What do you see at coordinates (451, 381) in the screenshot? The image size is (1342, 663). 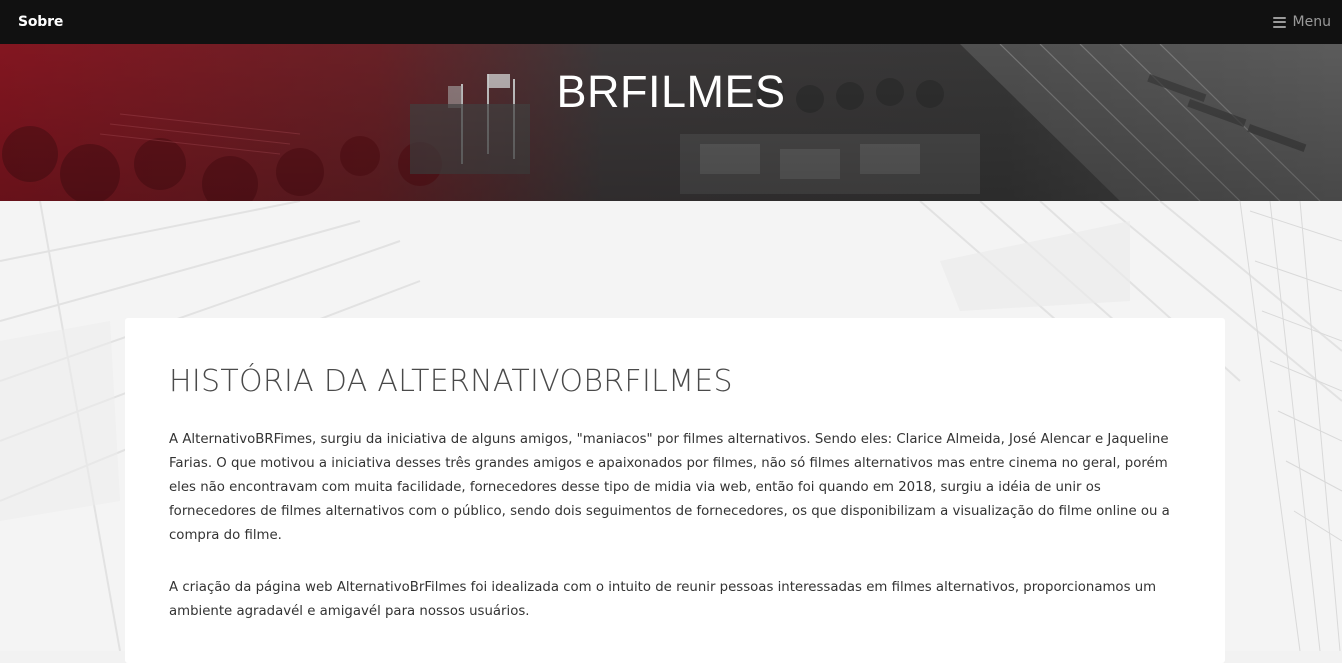 I see `section-heading: HISTÓRIA DA ALTERNATIVOBRFILMES` at bounding box center [451, 381].